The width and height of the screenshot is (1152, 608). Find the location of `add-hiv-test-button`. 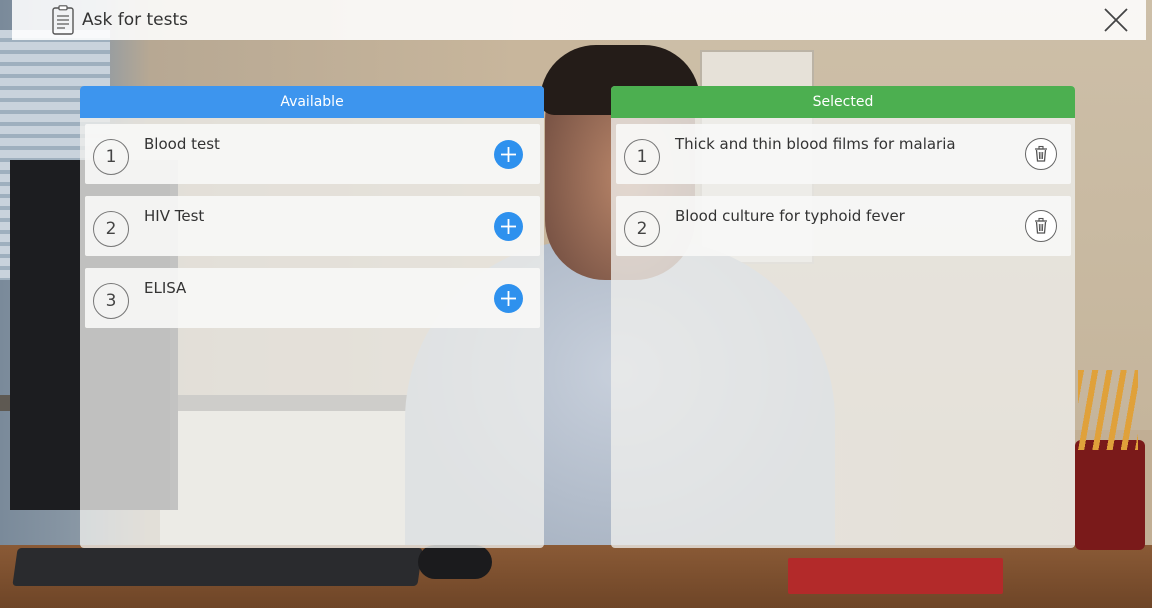

add-hiv-test-button is located at coordinates (508, 226).